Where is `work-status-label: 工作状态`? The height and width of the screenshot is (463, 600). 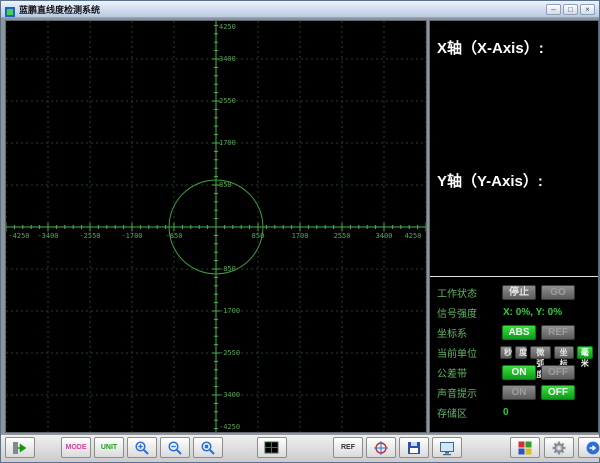 work-status-label: 工作状态 is located at coordinates (457, 294).